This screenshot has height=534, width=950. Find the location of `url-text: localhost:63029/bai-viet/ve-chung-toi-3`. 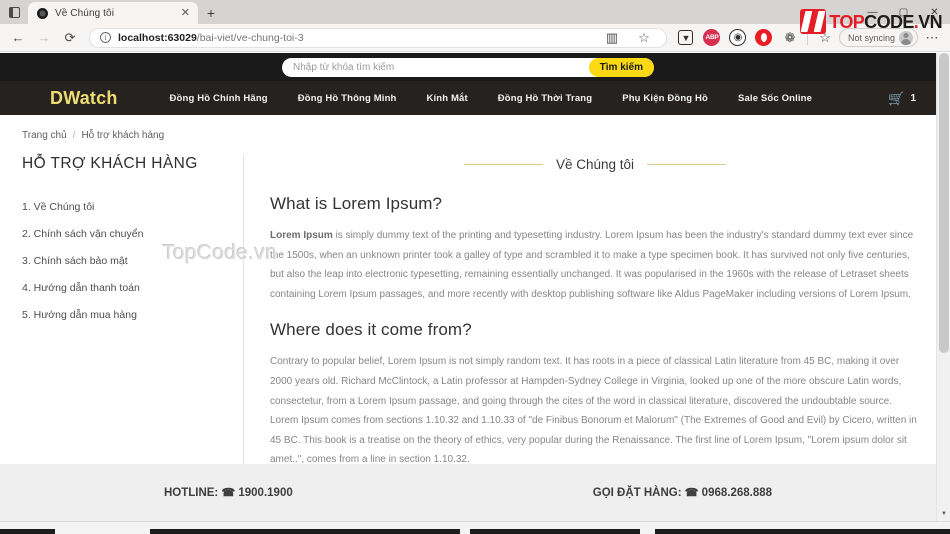

url-text: localhost:63029/bai-viet/ve-chung-toi-3 is located at coordinates (211, 38).